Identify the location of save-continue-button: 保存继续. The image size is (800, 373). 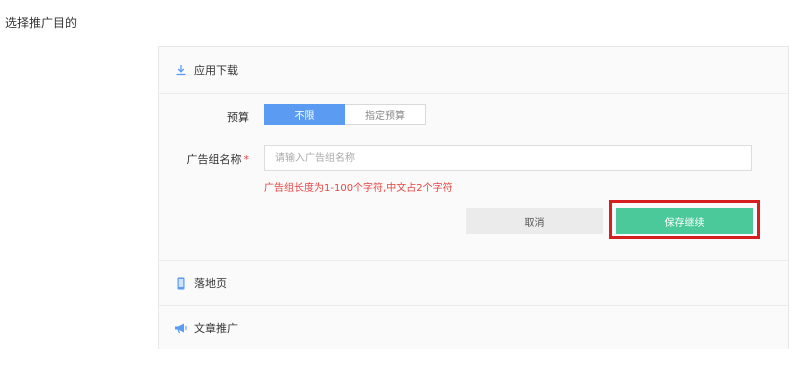
(684, 221).